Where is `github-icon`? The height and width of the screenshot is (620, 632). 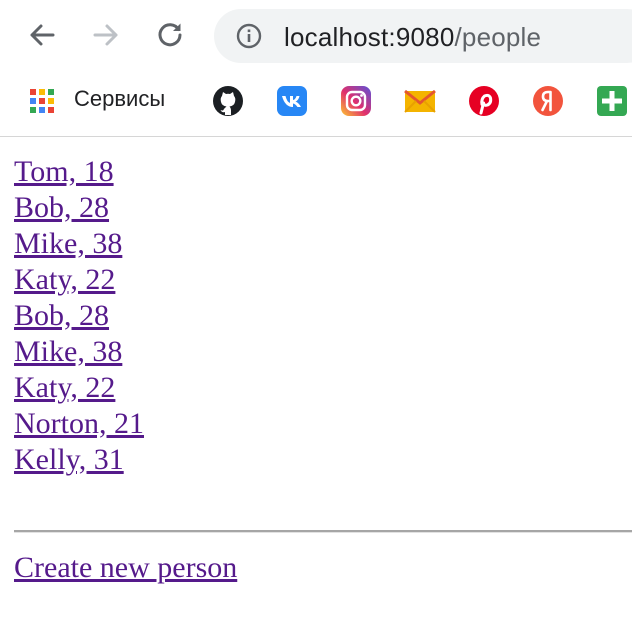
github-icon is located at coordinates (228, 101).